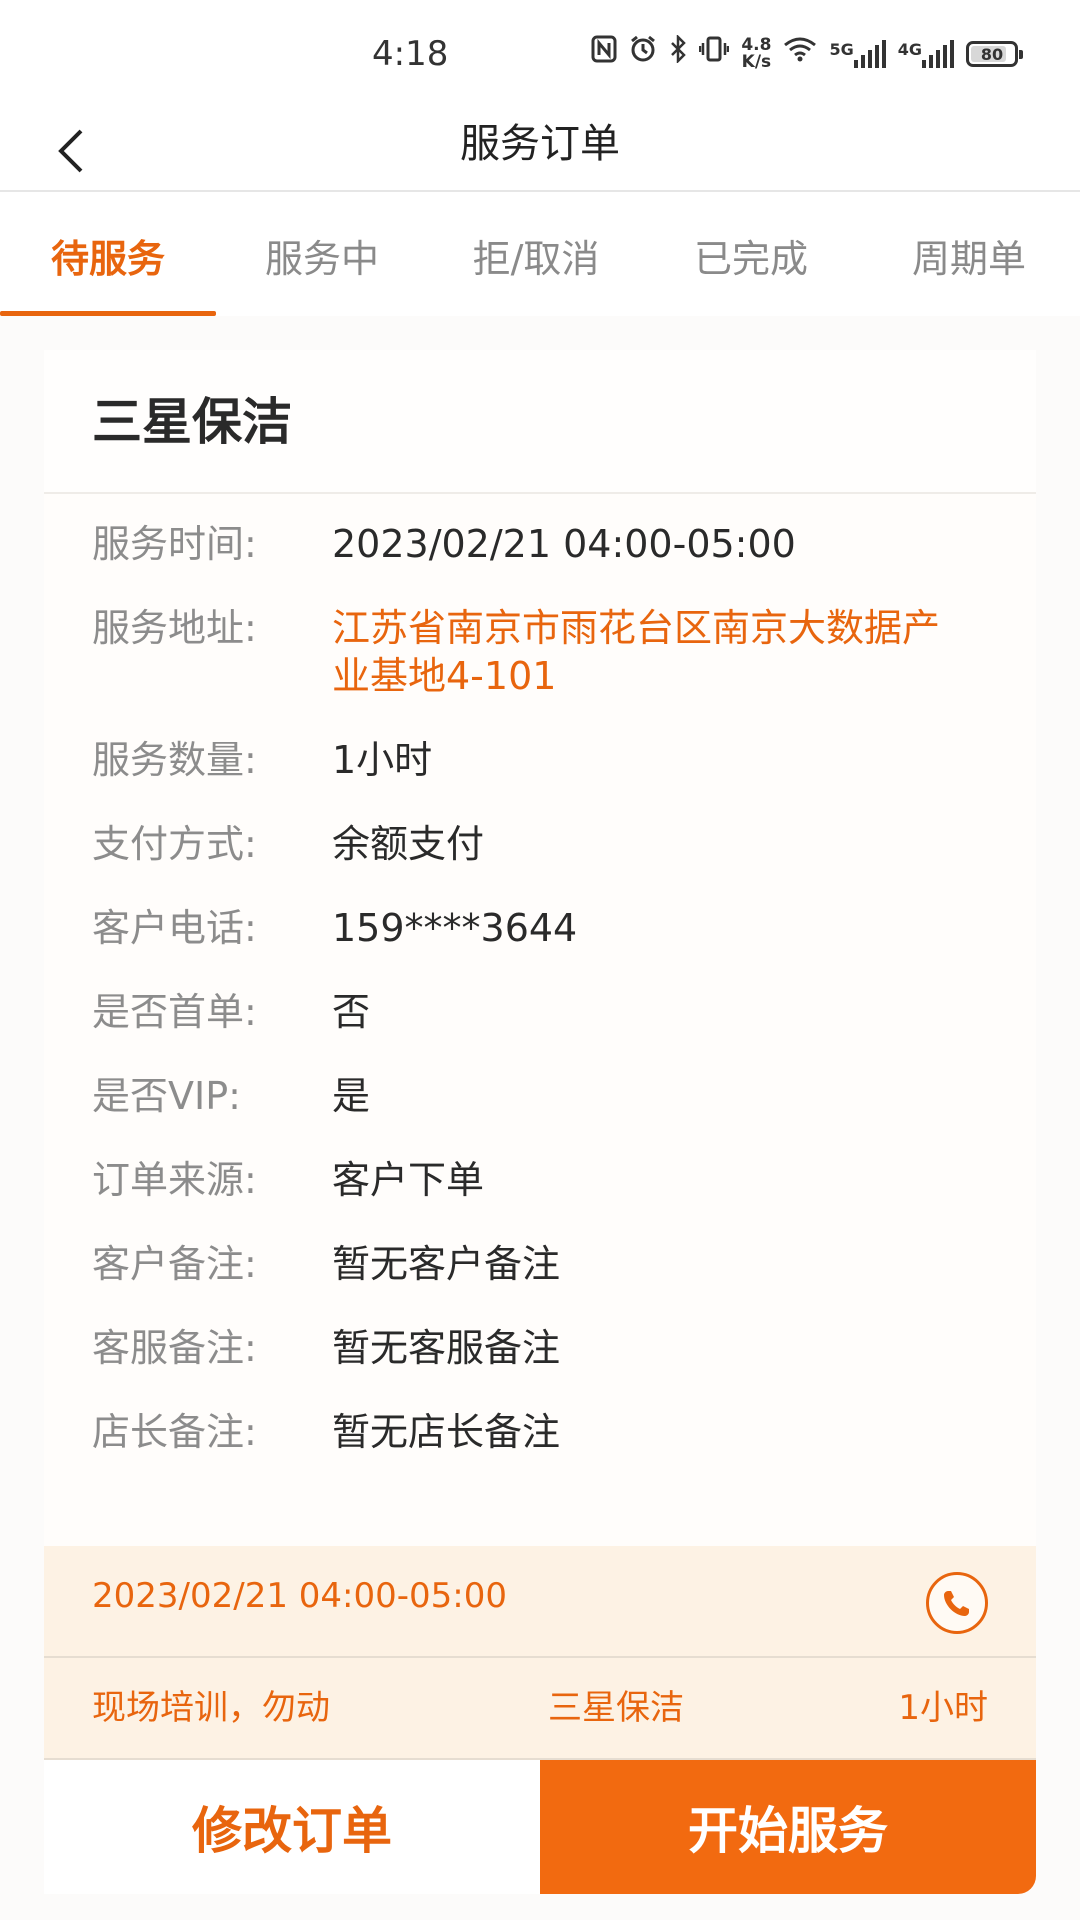  I want to click on call-customer-button, so click(957, 1603).